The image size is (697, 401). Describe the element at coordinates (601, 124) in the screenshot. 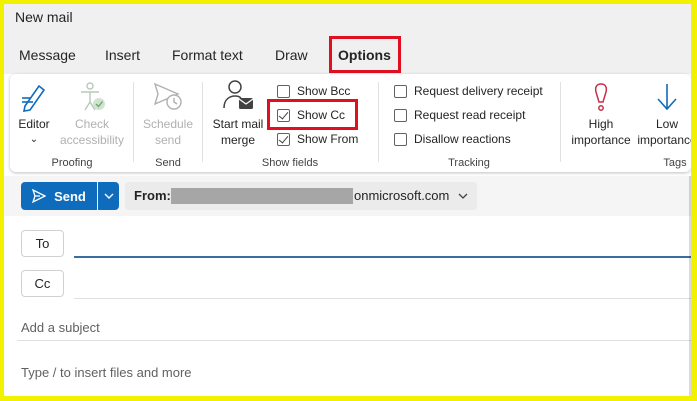

I see `high-importance-label-1: High` at that location.